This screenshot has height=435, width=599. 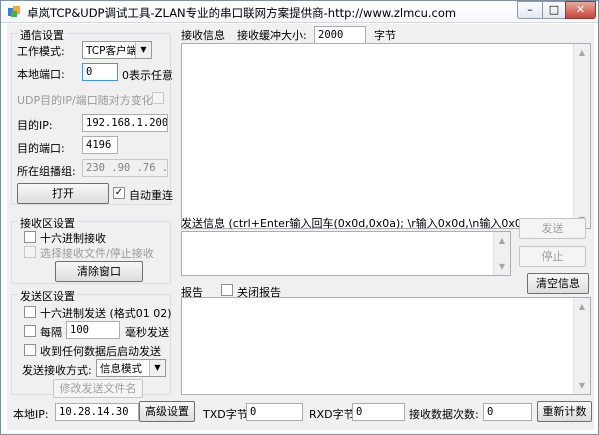 What do you see at coordinates (444, 414) in the screenshot?
I see `recv-count-label: 接收数据次数:` at bounding box center [444, 414].